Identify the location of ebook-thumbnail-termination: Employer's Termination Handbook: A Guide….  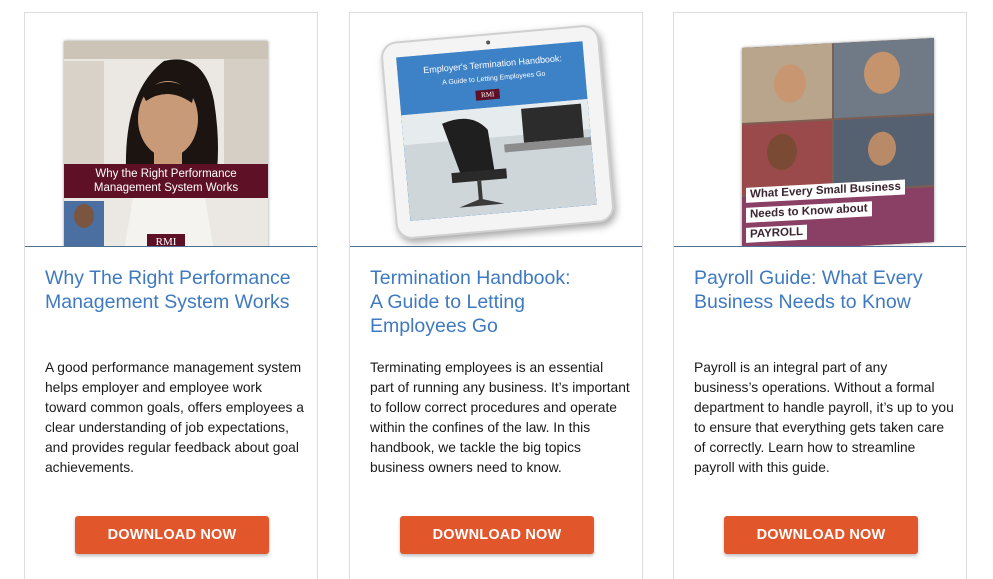
(496, 130).